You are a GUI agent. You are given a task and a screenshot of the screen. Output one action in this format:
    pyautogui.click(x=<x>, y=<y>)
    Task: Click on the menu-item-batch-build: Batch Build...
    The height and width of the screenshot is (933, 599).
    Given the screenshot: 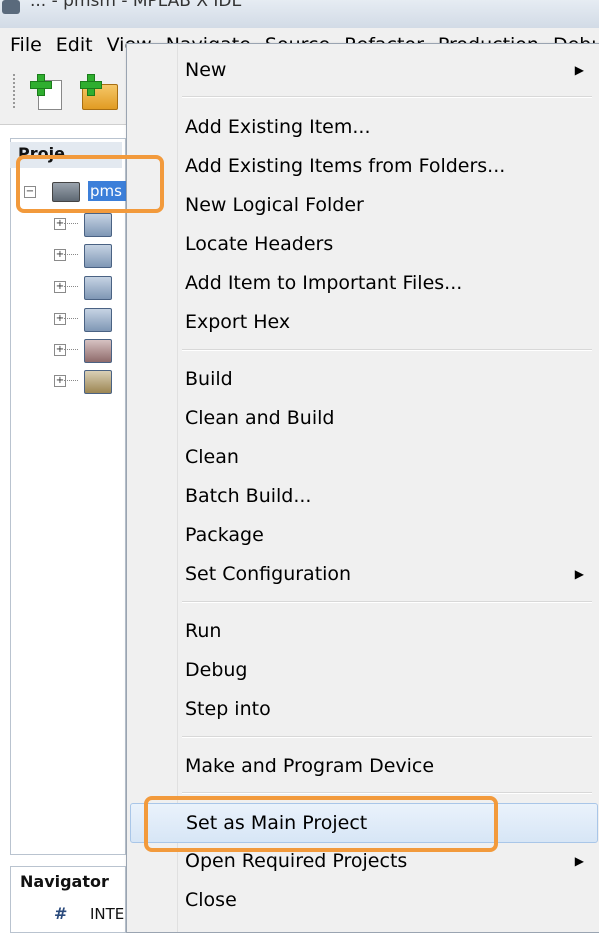 What is the action you would take?
    pyautogui.click(x=363, y=496)
    